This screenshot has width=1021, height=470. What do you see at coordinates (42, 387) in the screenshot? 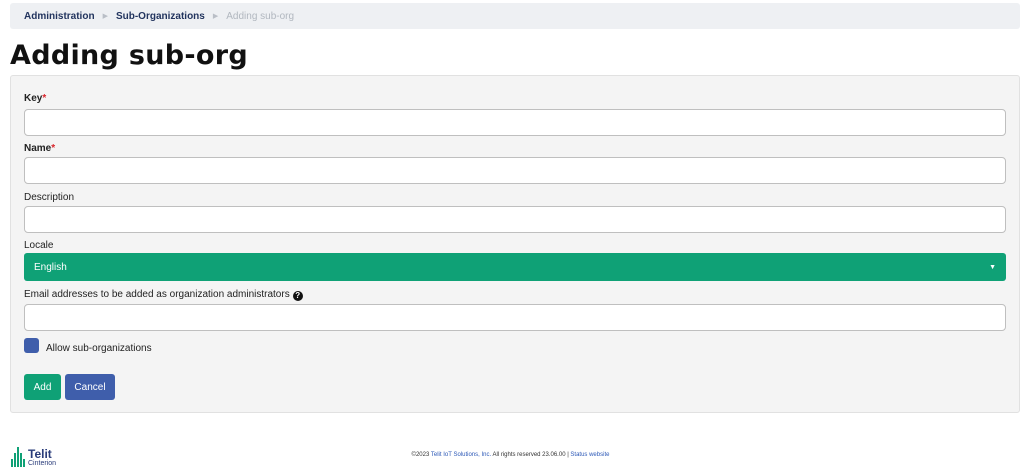
I see `add-button: Add` at bounding box center [42, 387].